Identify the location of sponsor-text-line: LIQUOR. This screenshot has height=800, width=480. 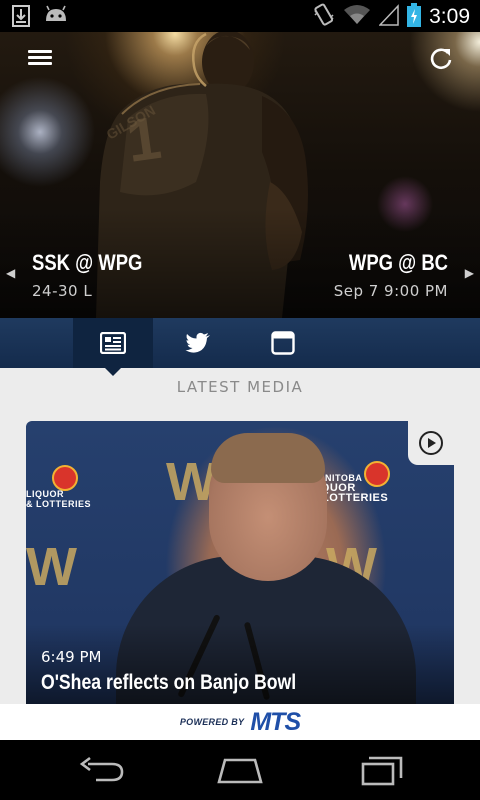
(45, 494).